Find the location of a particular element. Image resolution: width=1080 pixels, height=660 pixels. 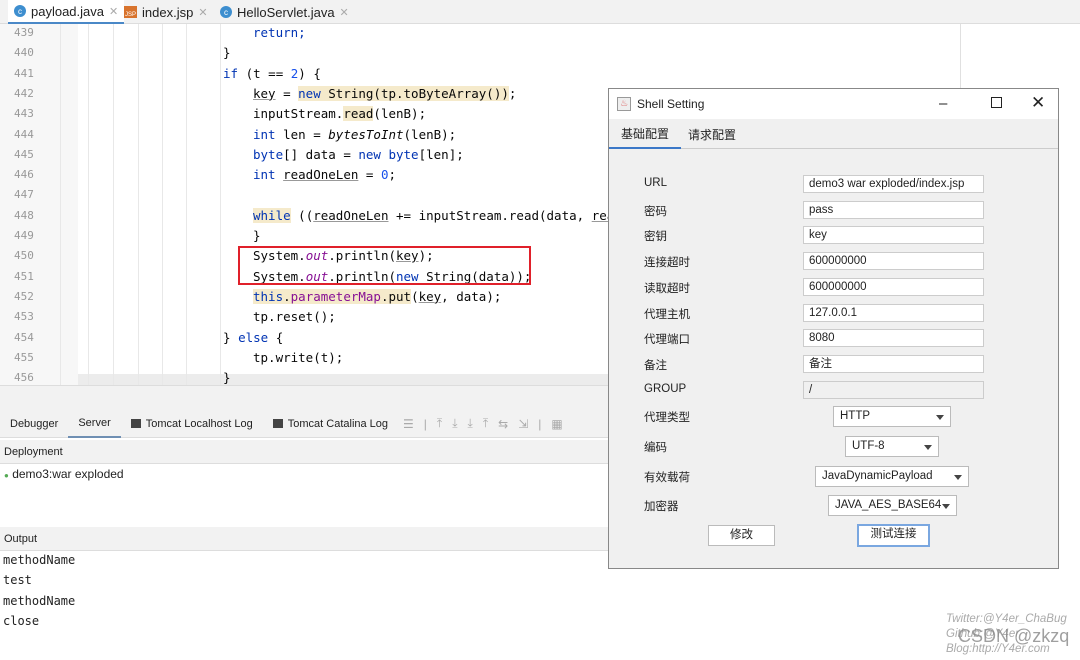

code-token: (lenB); is located at coordinates (430, 134).